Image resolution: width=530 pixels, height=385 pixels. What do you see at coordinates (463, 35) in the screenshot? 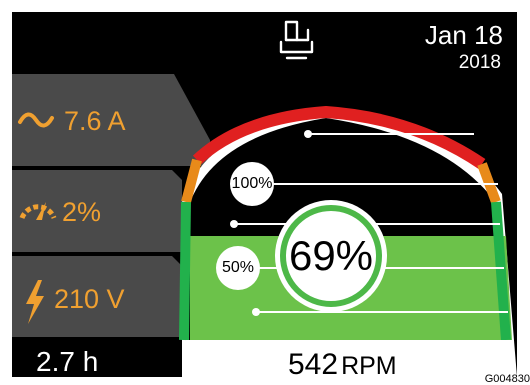
I see `date-line-1: Jan 18` at bounding box center [463, 35].